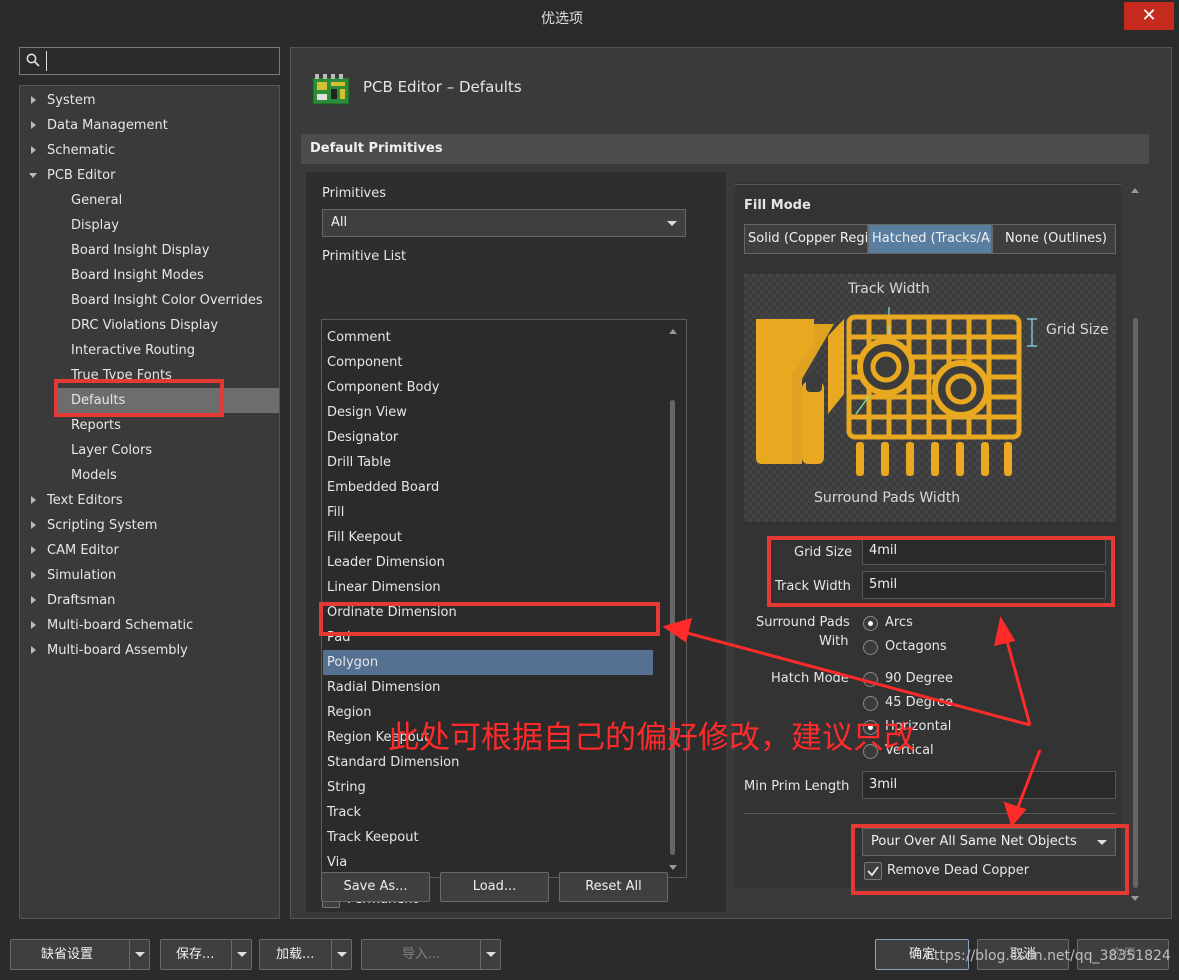 This screenshot has width=1179, height=980. I want to click on watermark: https://blog.csdn.net/qq_38351824, so click(1048, 956).